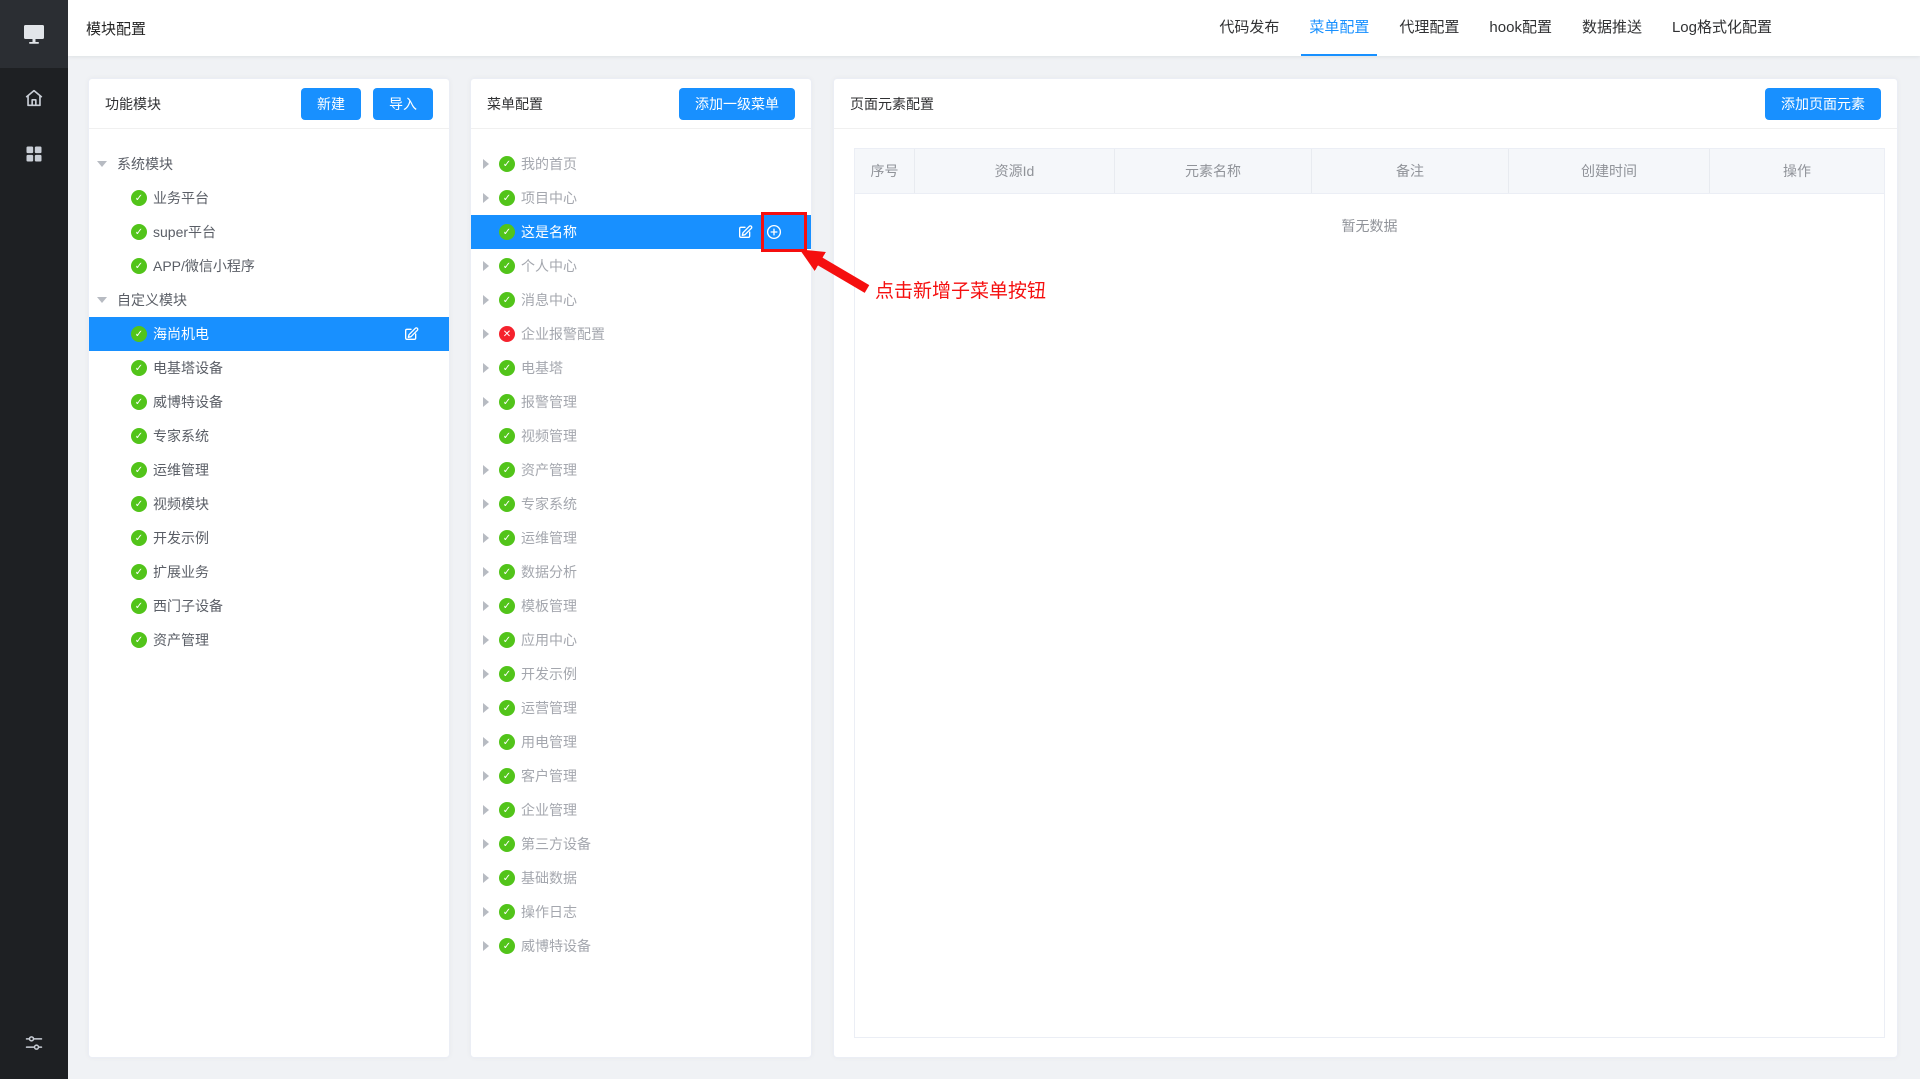 The width and height of the screenshot is (1920, 1079). What do you see at coordinates (133, 103) in the screenshot?
I see `modules-panel-title: 功能模块` at bounding box center [133, 103].